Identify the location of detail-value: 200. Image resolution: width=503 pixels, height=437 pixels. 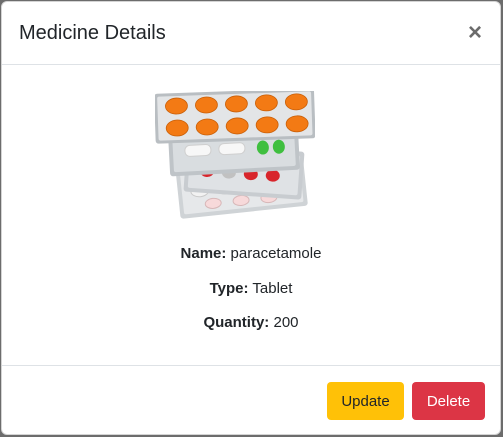
(284, 322).